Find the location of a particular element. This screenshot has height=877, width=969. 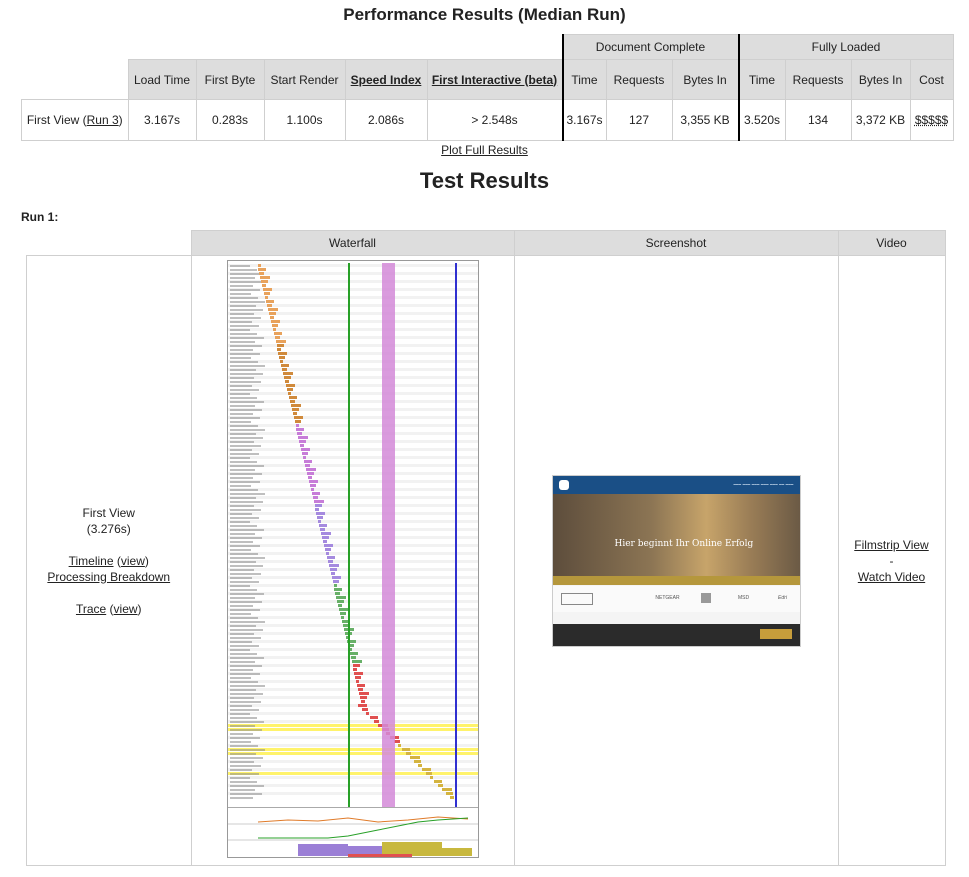

screenshot-header: Screenshot is located at coordinates (676, 243).